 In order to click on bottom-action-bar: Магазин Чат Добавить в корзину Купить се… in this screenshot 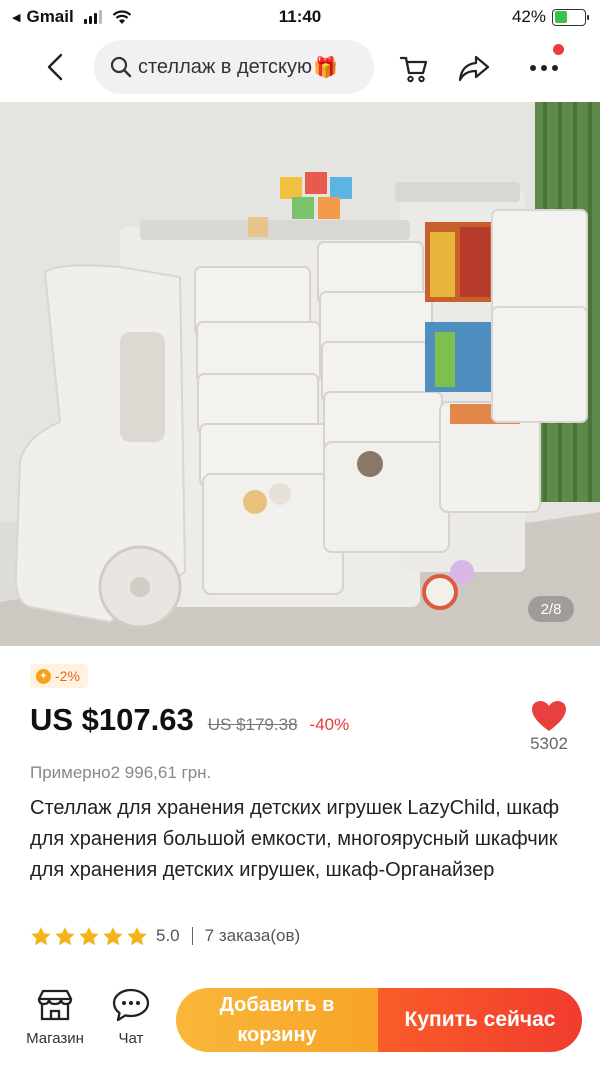, I will do `click(300, 1023)`.